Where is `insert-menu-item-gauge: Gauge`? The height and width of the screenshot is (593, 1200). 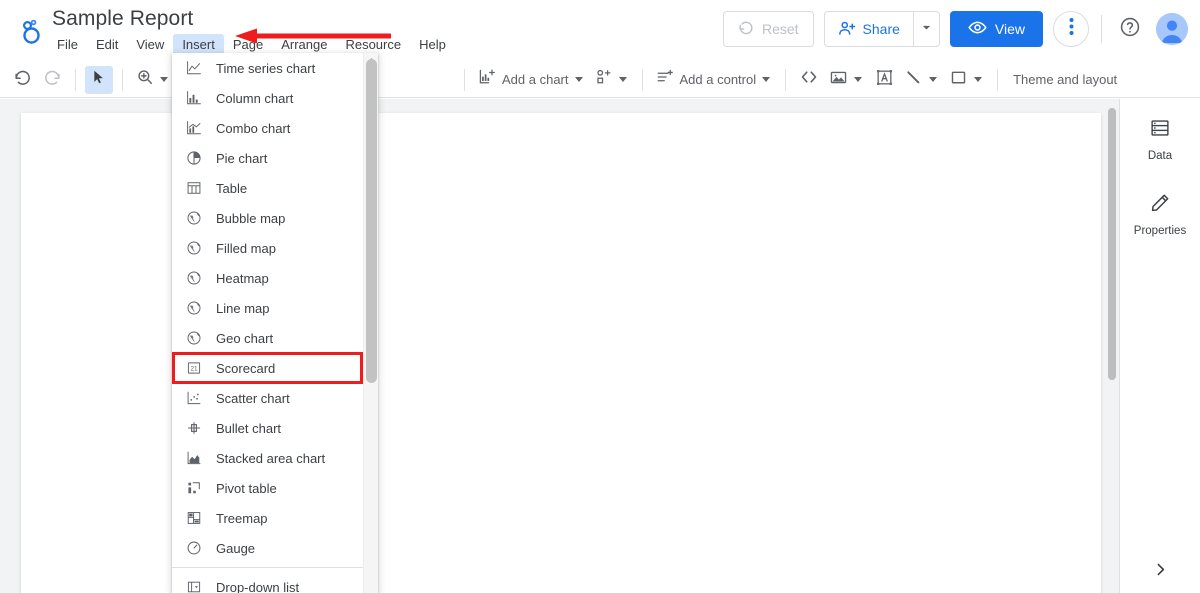 insert-menu-item-gauge: Gauge is located at coordinates (275, 548).